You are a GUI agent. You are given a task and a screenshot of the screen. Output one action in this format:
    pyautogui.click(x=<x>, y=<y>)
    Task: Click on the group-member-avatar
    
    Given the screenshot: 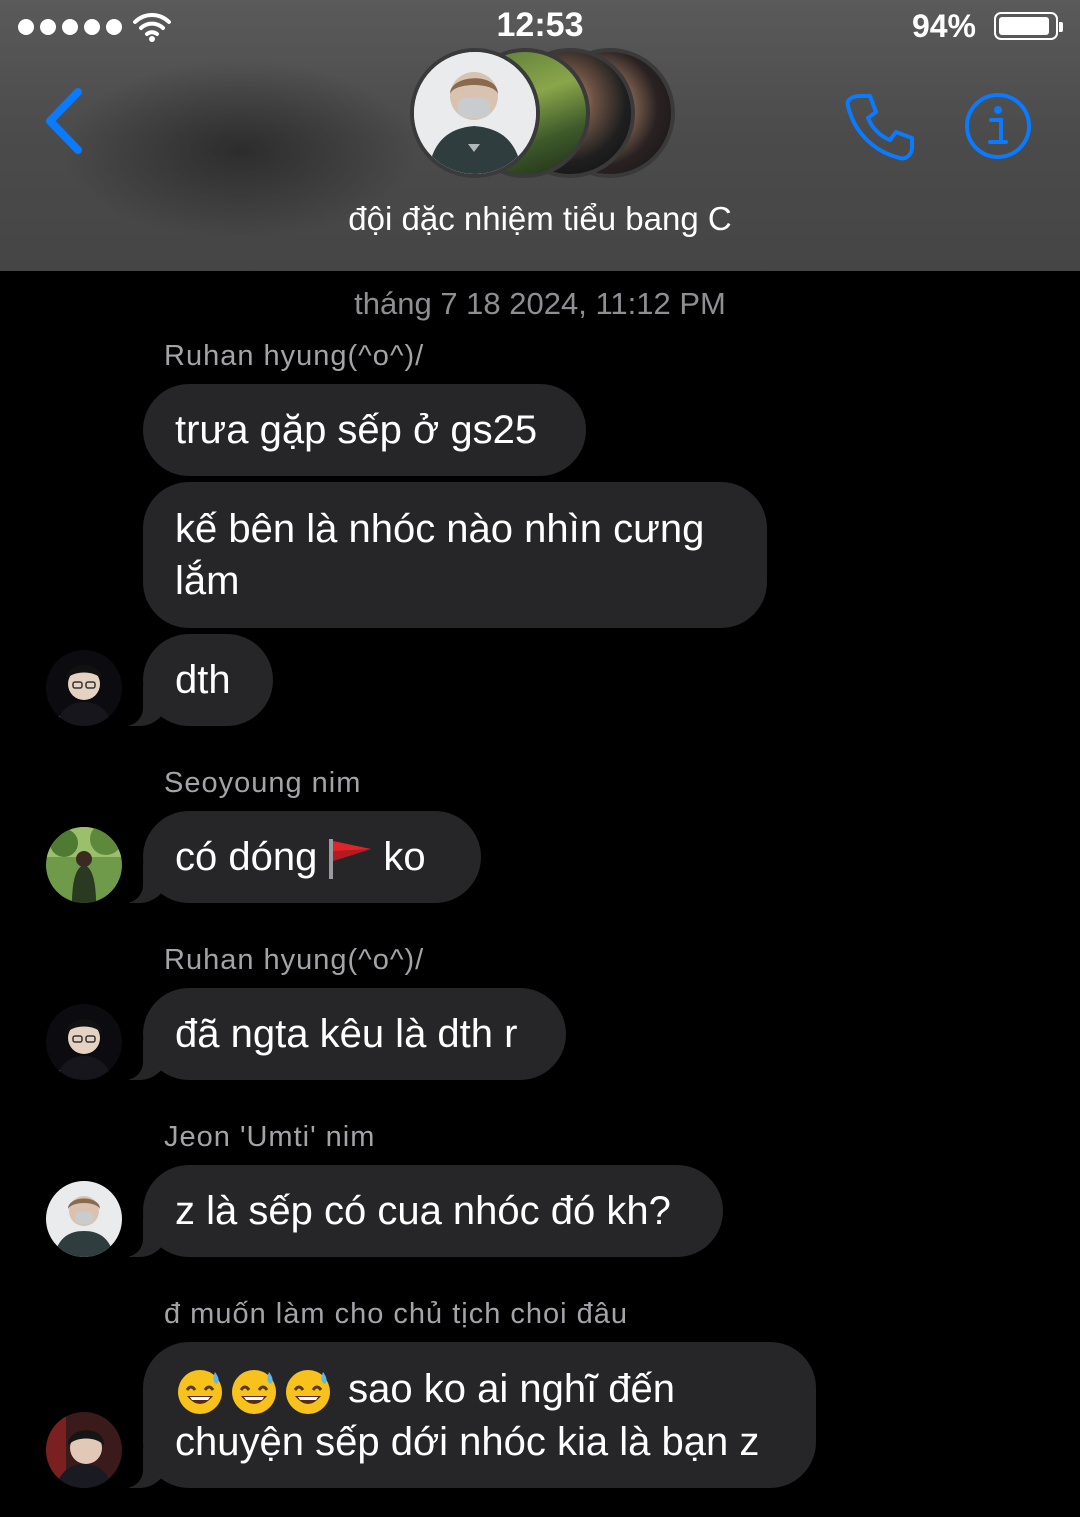 What is the action you would take?
    pyautogui.click(x=475, y=113)
    